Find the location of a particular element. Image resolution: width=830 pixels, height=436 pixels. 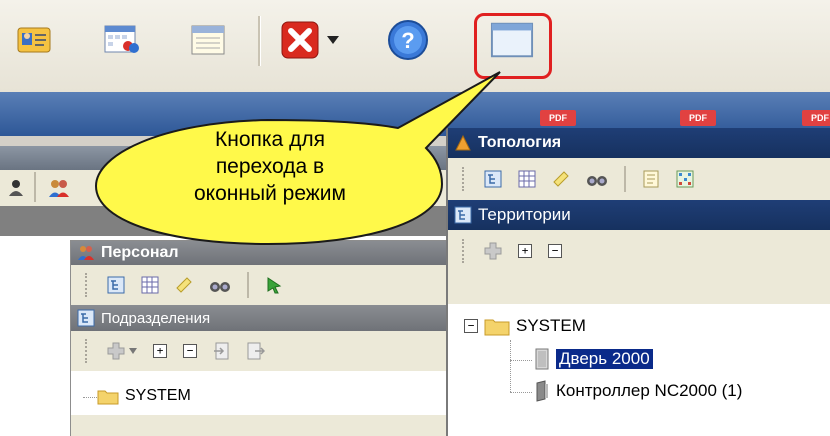

callout-line: перехода в is located at coordinates (270, 166).